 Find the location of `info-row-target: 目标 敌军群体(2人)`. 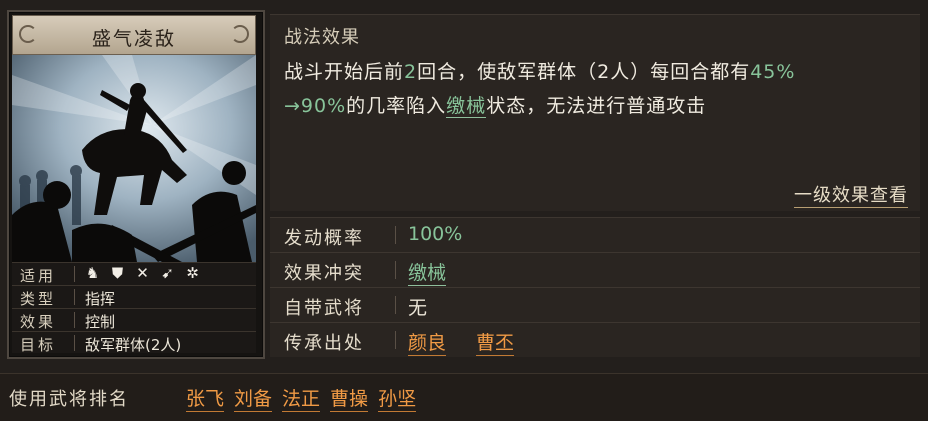

info-row-target: 目标 敌军群体(2人) is located at coordinates (134, 342).